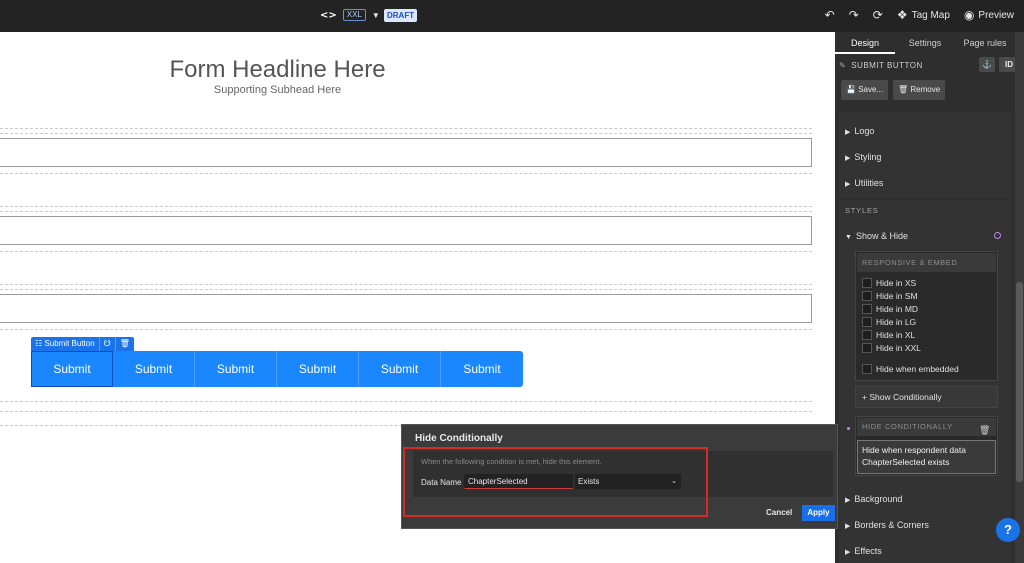  I want to click on tab-settings: Settings, so click(925, 43).